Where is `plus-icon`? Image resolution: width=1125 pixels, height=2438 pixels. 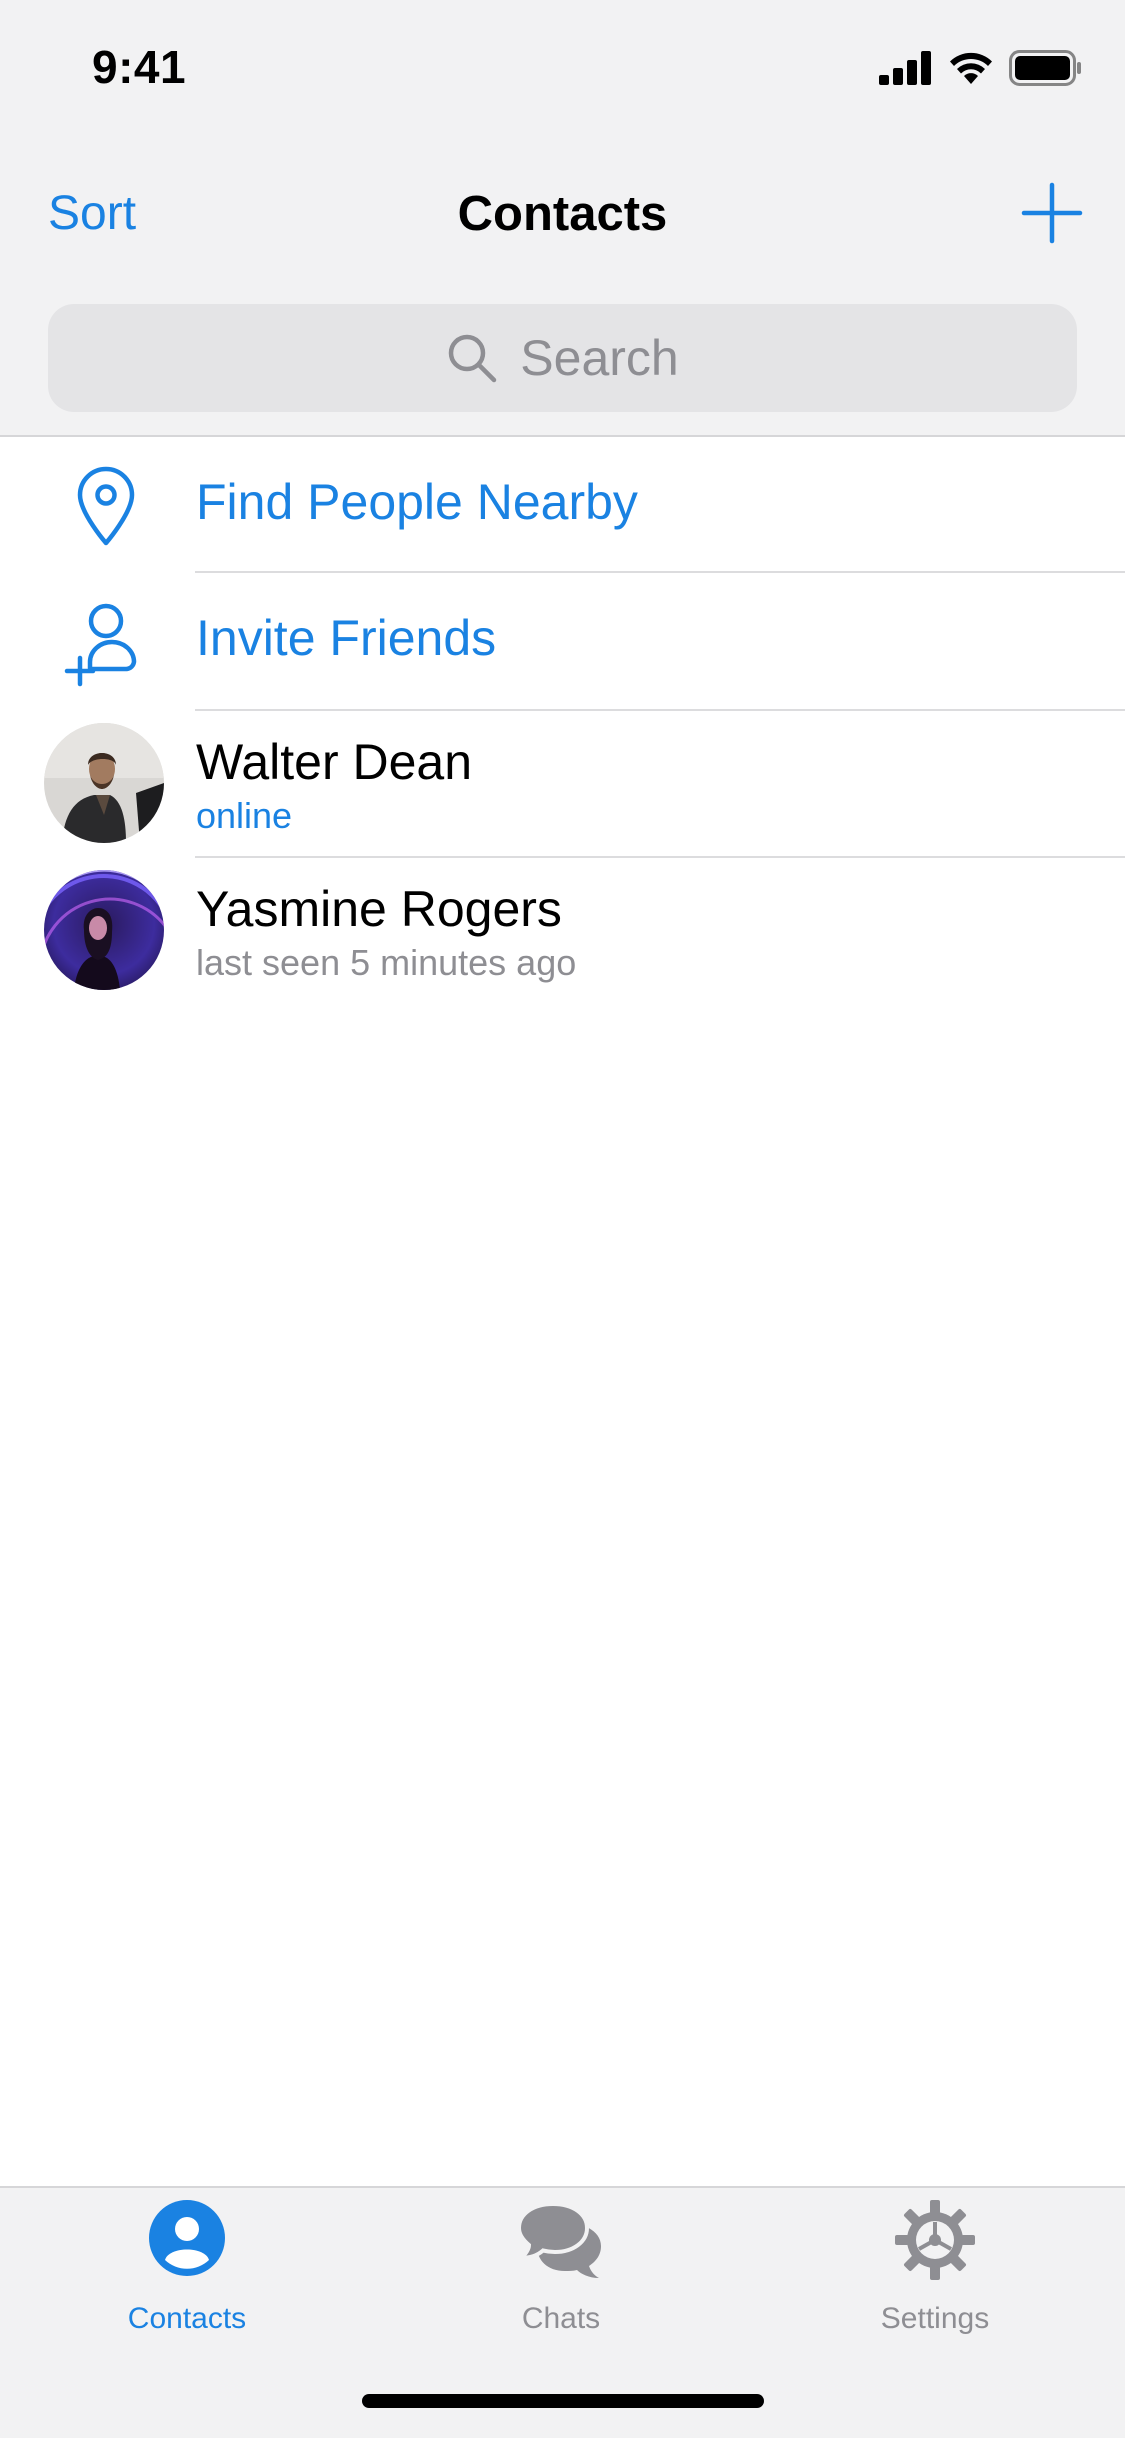
plus-icon is located at coordinates (1052, 213).